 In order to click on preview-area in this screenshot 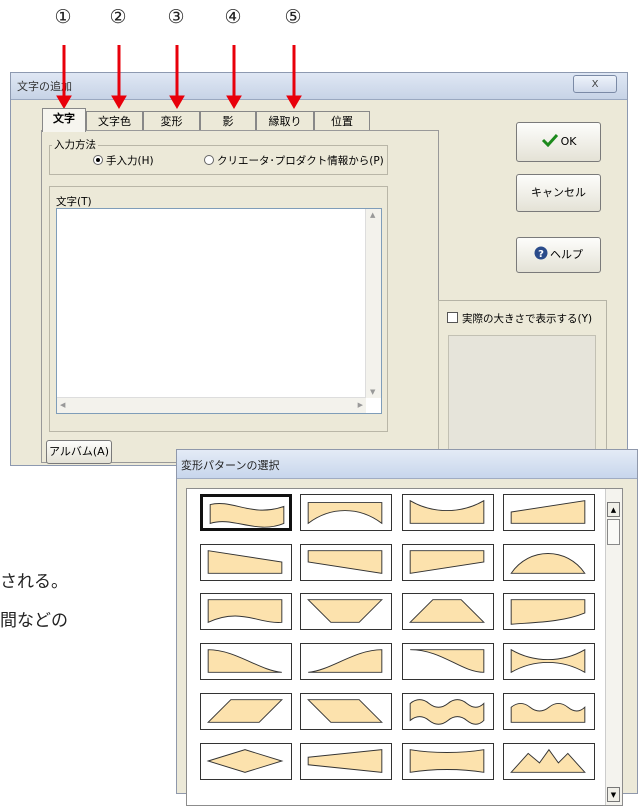, I will do `click(522, 400)`.